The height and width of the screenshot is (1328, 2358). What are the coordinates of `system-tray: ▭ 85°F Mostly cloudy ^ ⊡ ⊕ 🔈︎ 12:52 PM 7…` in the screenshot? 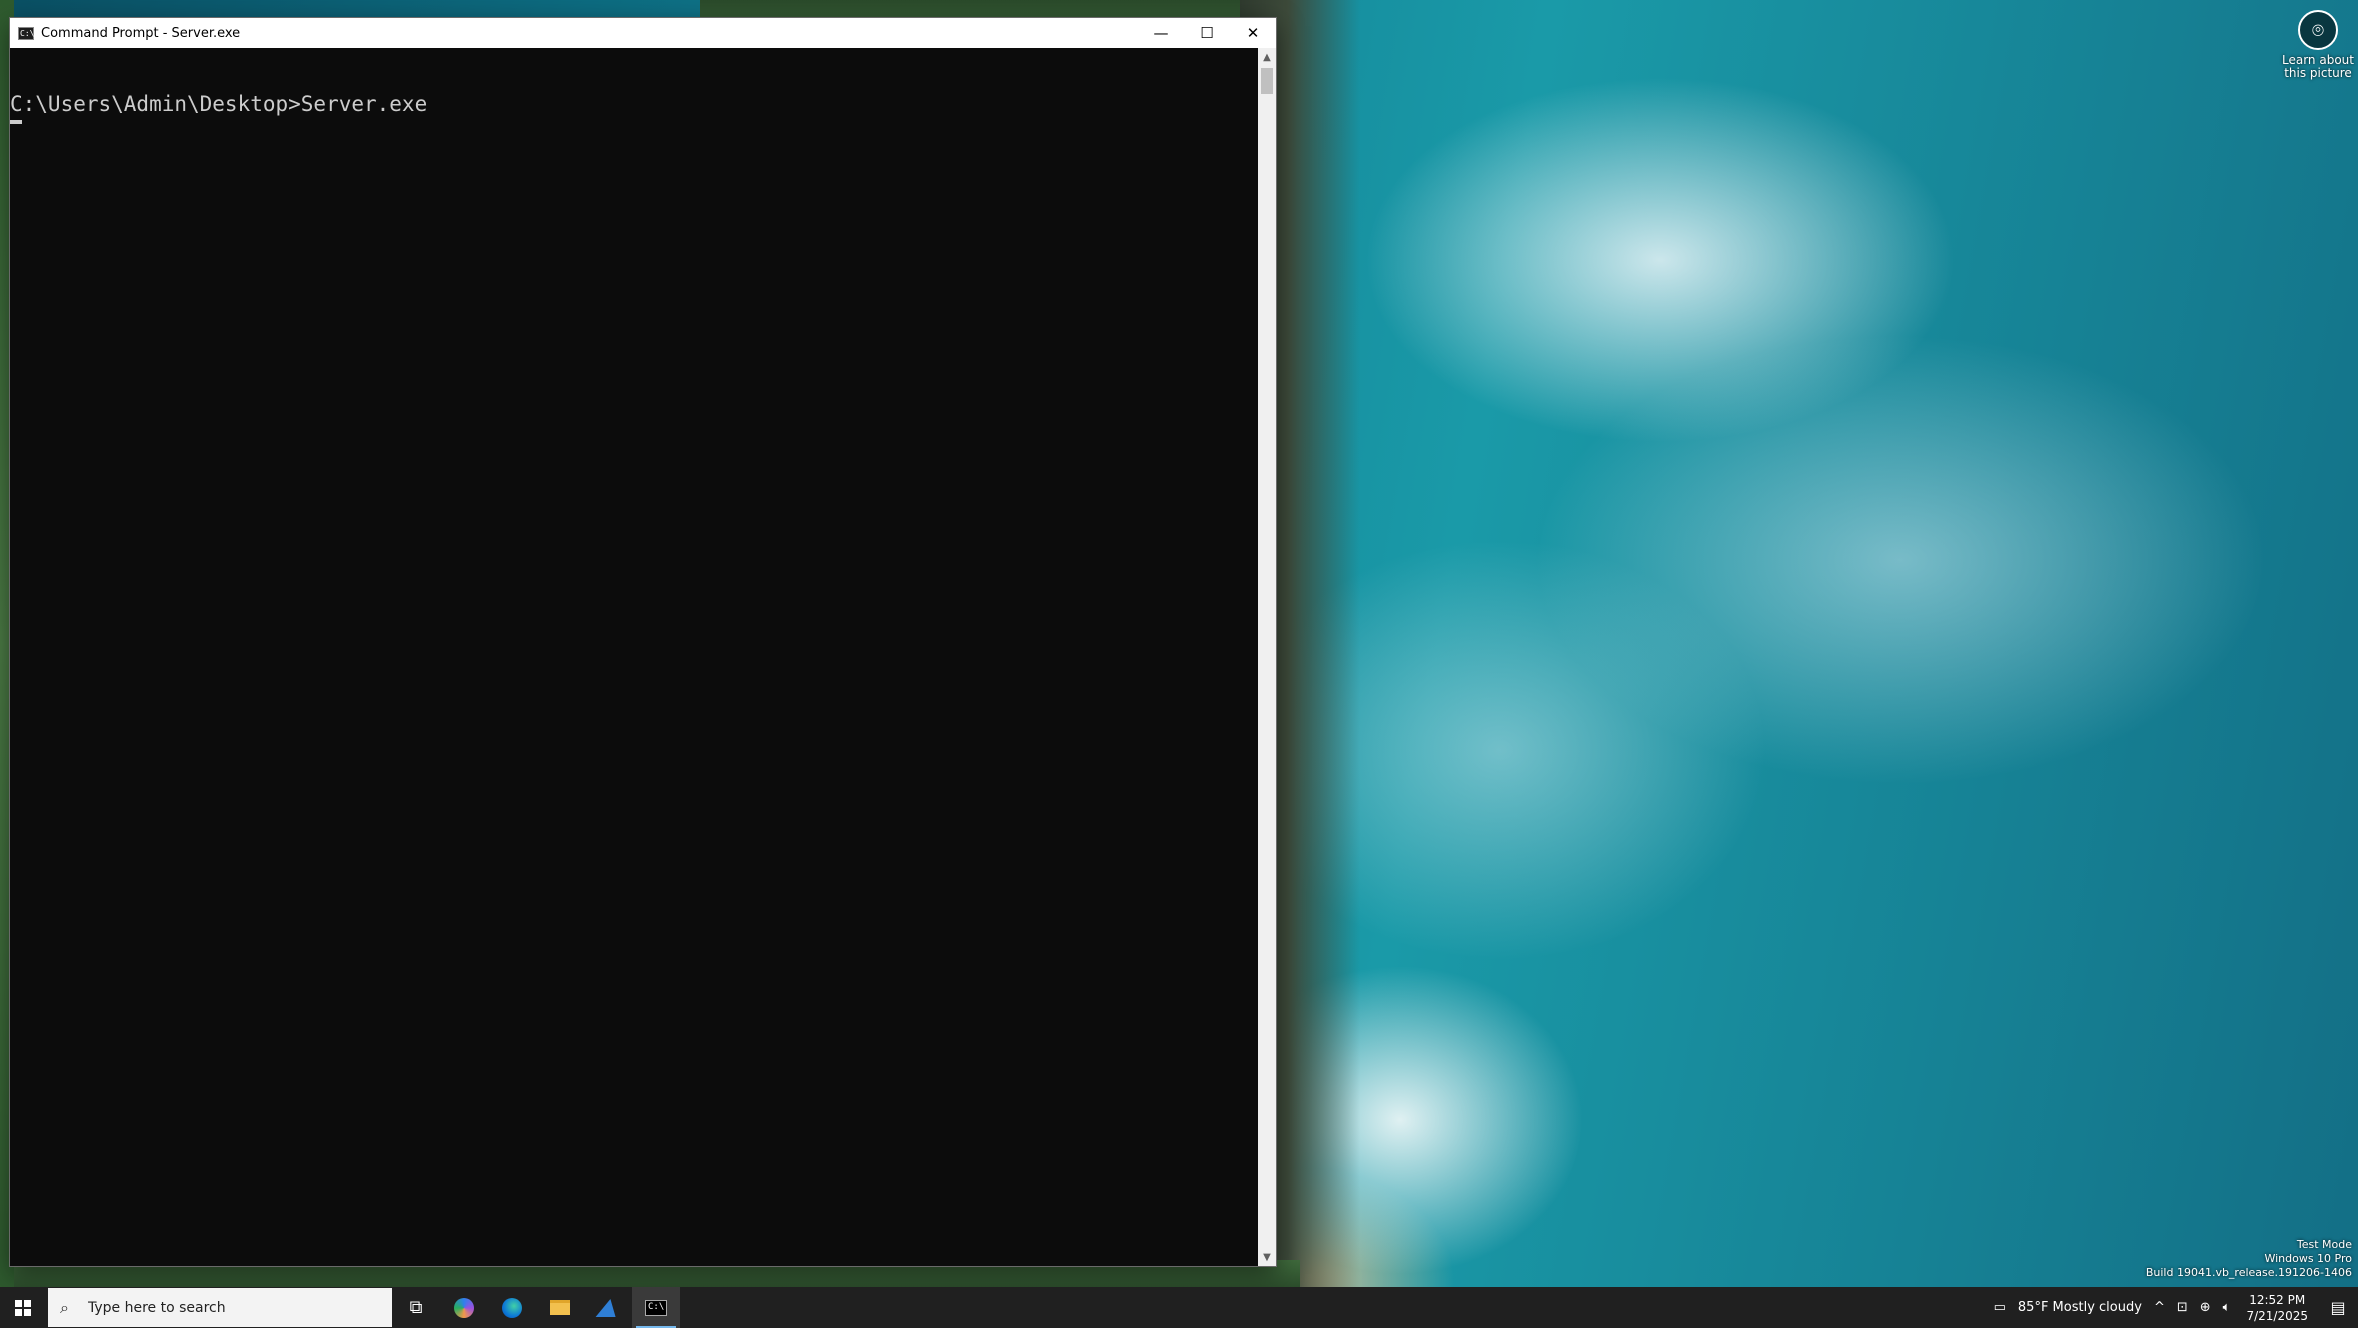 It's located at (2173, 1307).